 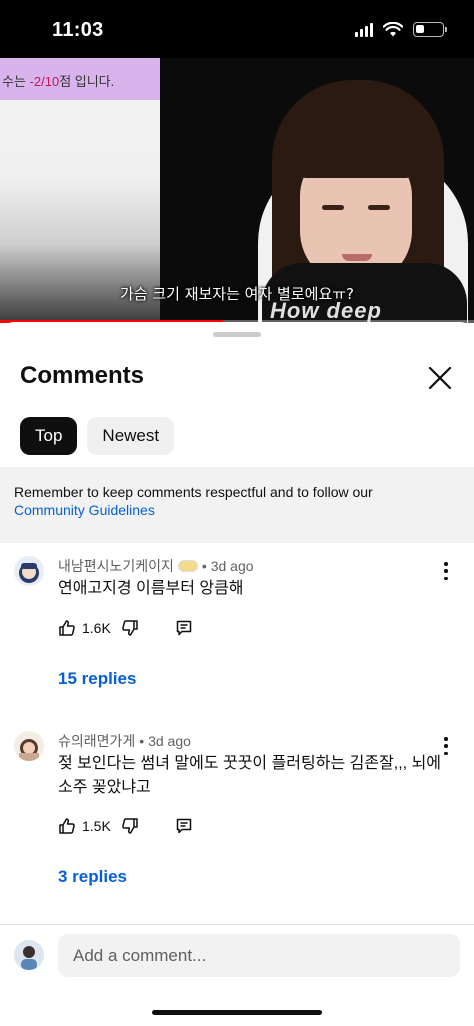 What do you see at coordinates (237, 29) in the screenshot?
I see `status-bar: 11:03` at bounding box center [237, 29].